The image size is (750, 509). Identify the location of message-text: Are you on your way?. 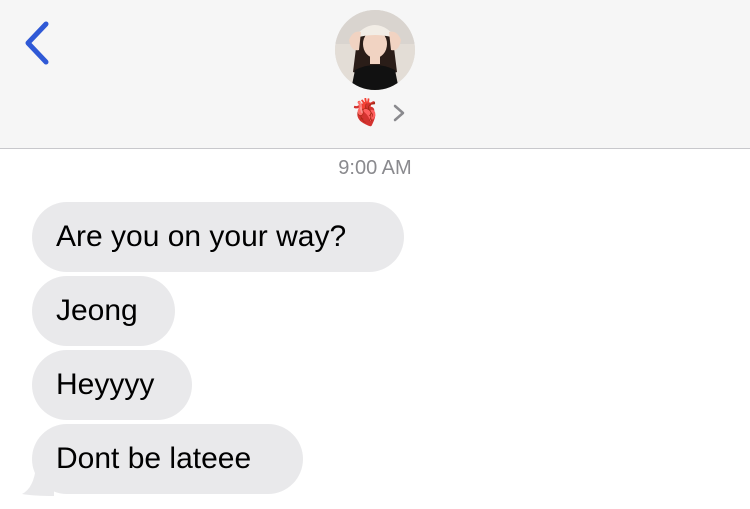
(201, 236).